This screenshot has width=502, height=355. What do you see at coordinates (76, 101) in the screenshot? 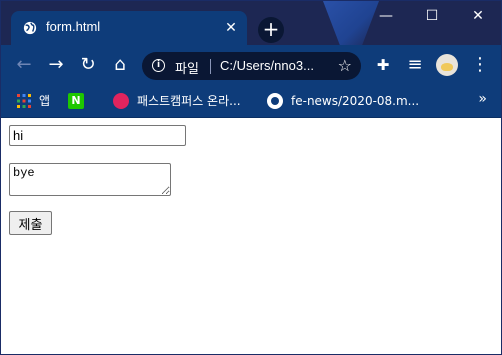
I see `naver-icon: N` at bounding box center [76, 101].